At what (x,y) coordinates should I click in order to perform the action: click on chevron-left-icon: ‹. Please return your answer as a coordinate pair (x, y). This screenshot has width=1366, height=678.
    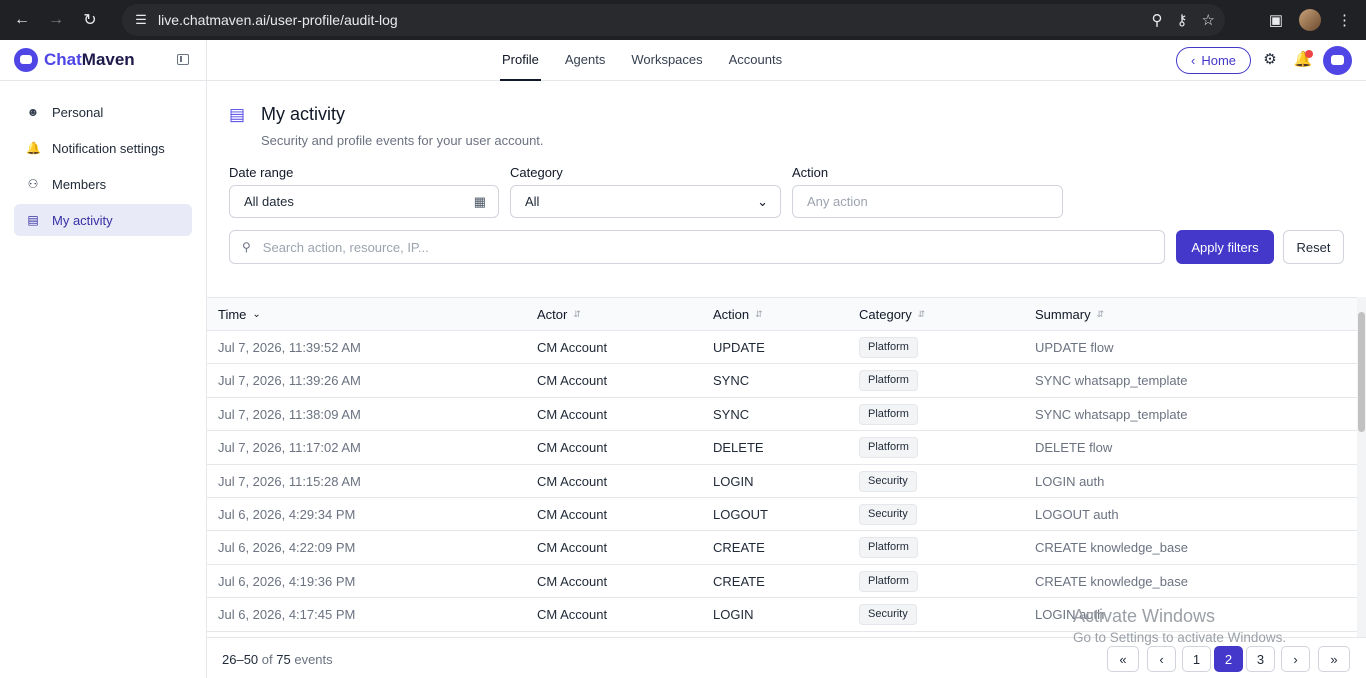
    Looking at the image, I should click on (1193, 60).